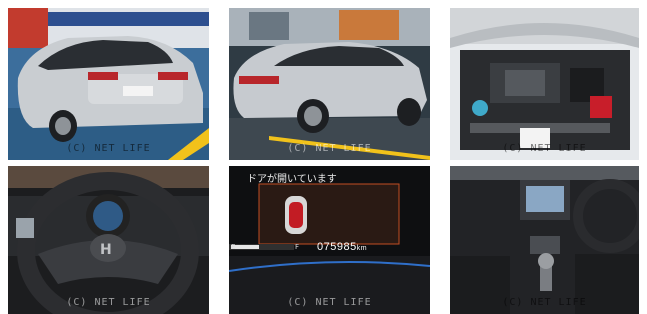 The image size is (647, 314). What do you see at coordinates (292, 179) in the screenshot?
I see `door-open-message: ドアが開いています` at bounding box center [292, 179].